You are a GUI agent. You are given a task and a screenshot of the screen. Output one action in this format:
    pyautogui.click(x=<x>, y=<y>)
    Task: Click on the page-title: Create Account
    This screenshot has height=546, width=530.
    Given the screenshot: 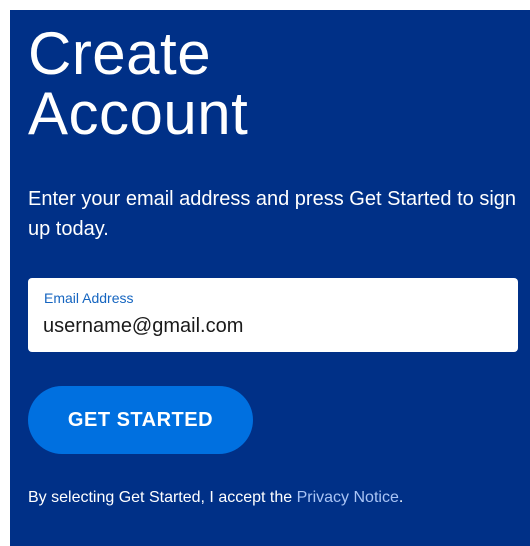 What is the action you would take?
    pyautogui.click(x=138, y=84)
    